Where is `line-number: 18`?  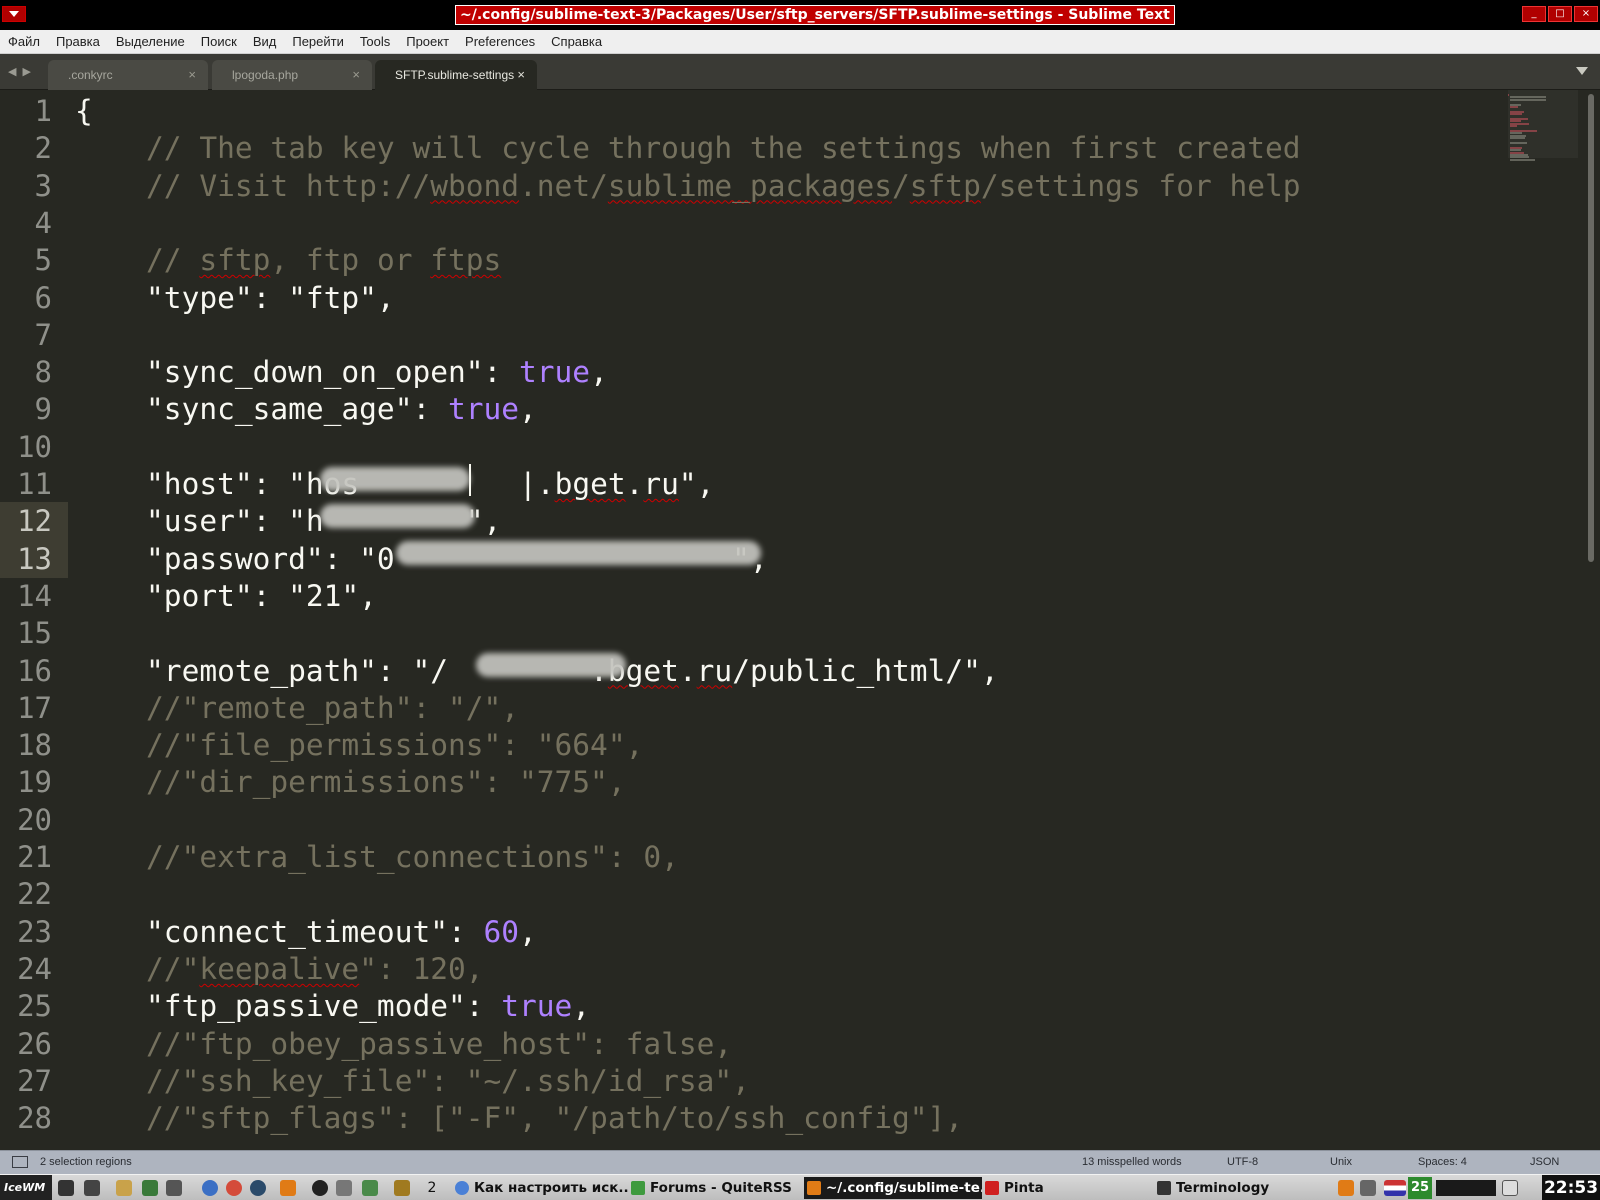 line-number: 18 is located at coordinates (34, 745).